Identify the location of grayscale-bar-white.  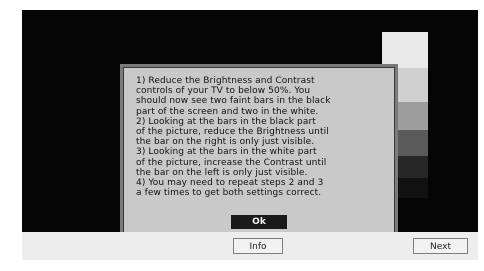
(405, 50).